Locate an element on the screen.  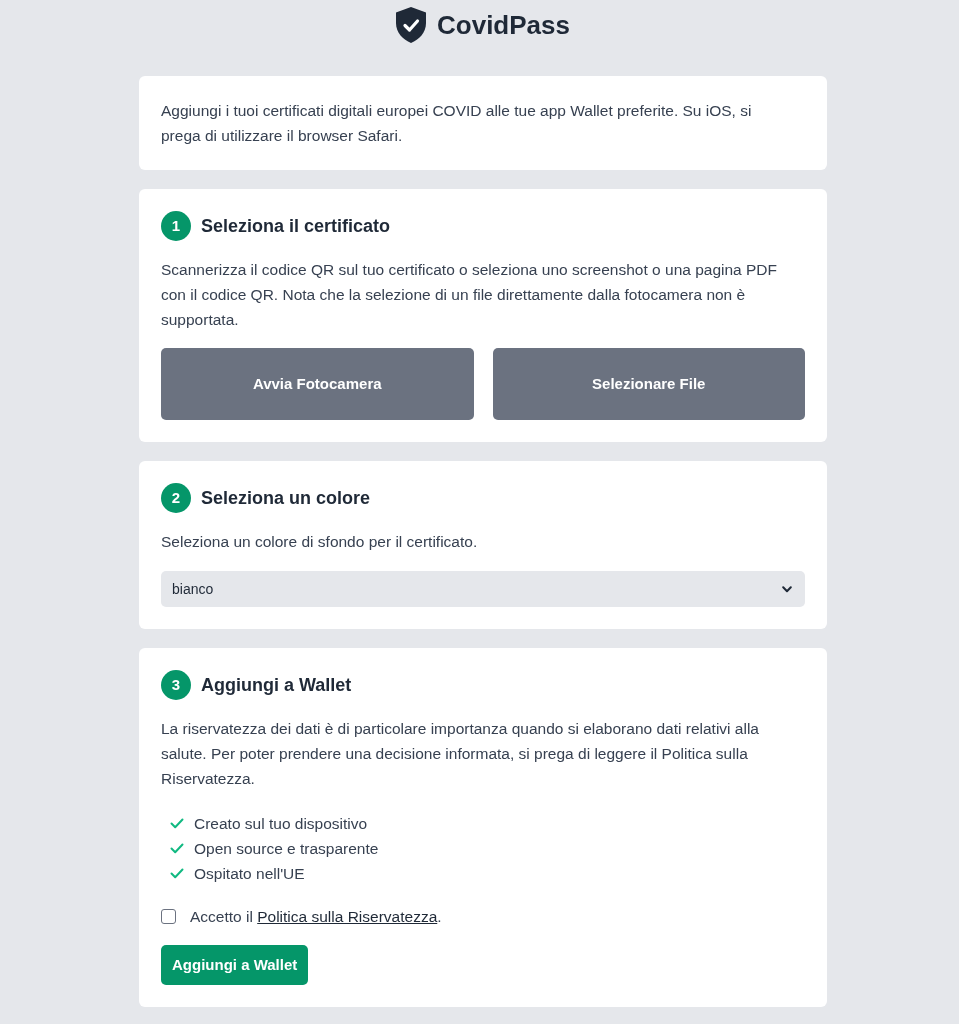
shield-check-icon is located at coordinates (411, 25).